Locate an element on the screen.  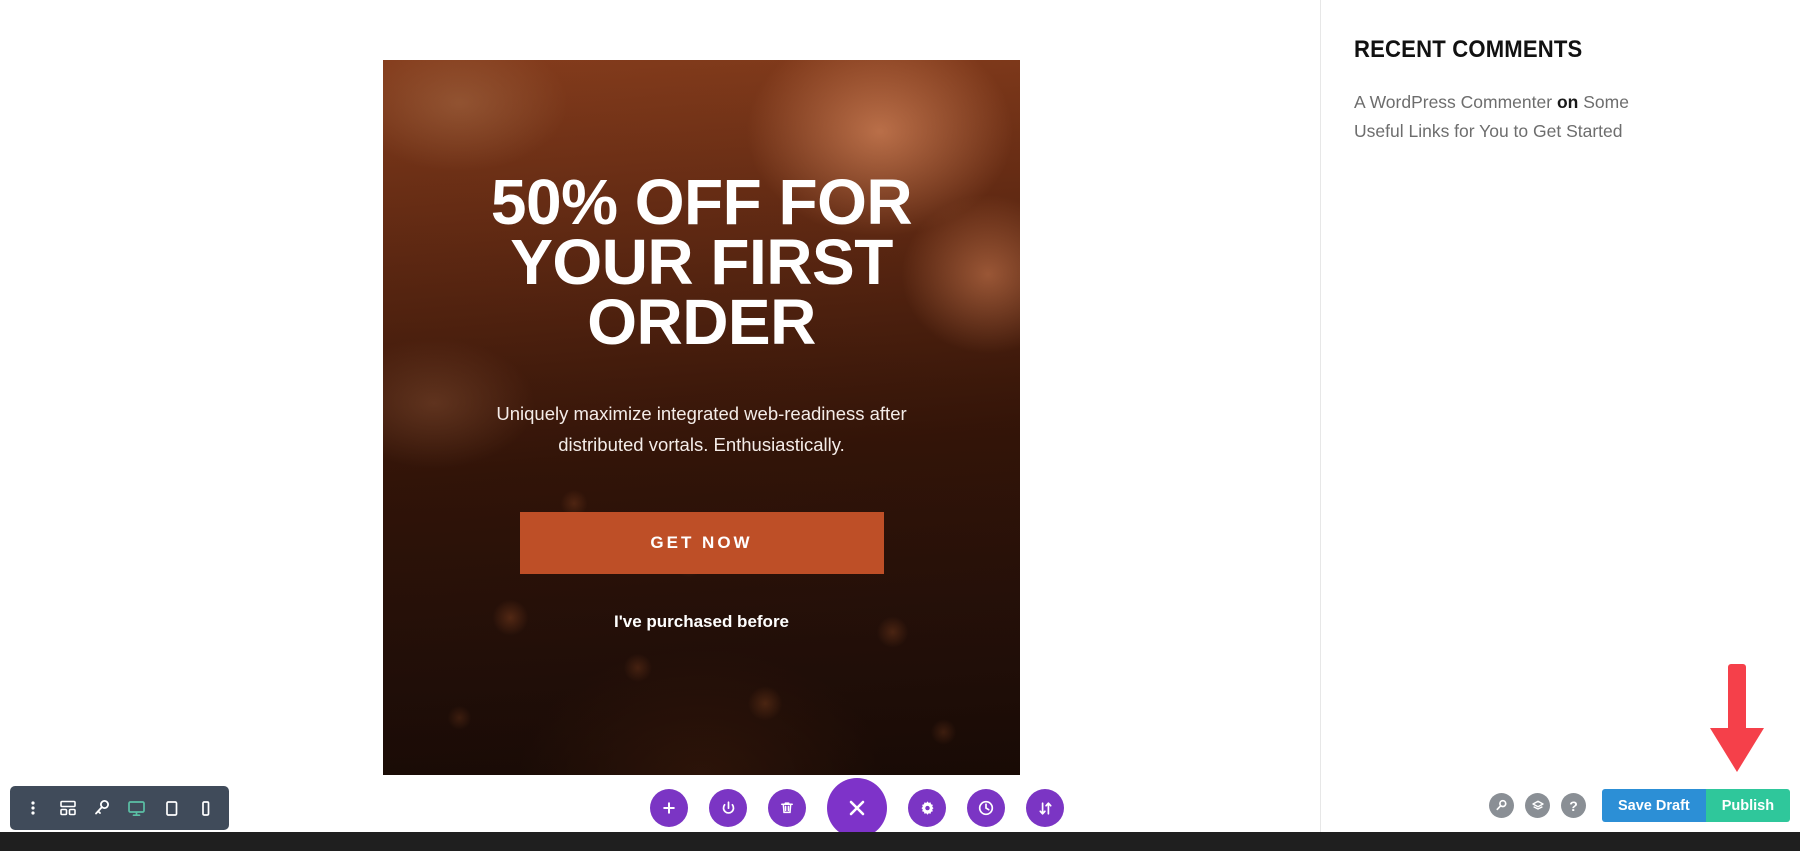
hero-title: 50% OFF FOR YOUR FIRST ORDER is located at coordinates (701, 262).